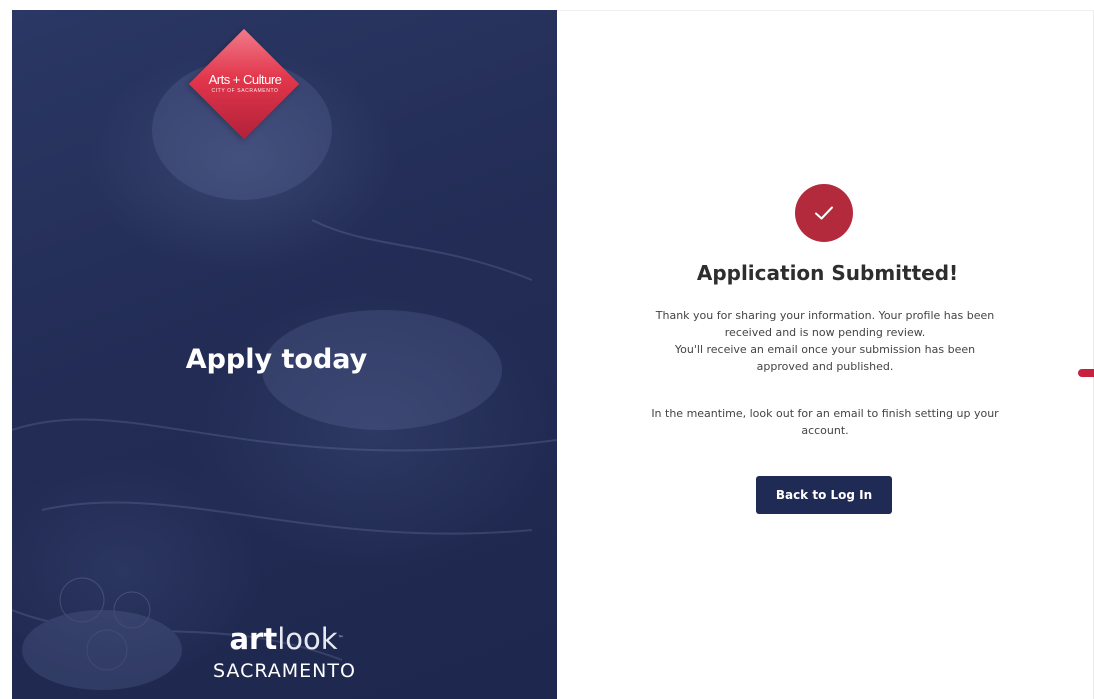 The height and width of the screenshot is (699, 1094). Describe the element at coordinates (825, 332) in the screenshot. I see `message-line: received and is now pending review.` at that location.